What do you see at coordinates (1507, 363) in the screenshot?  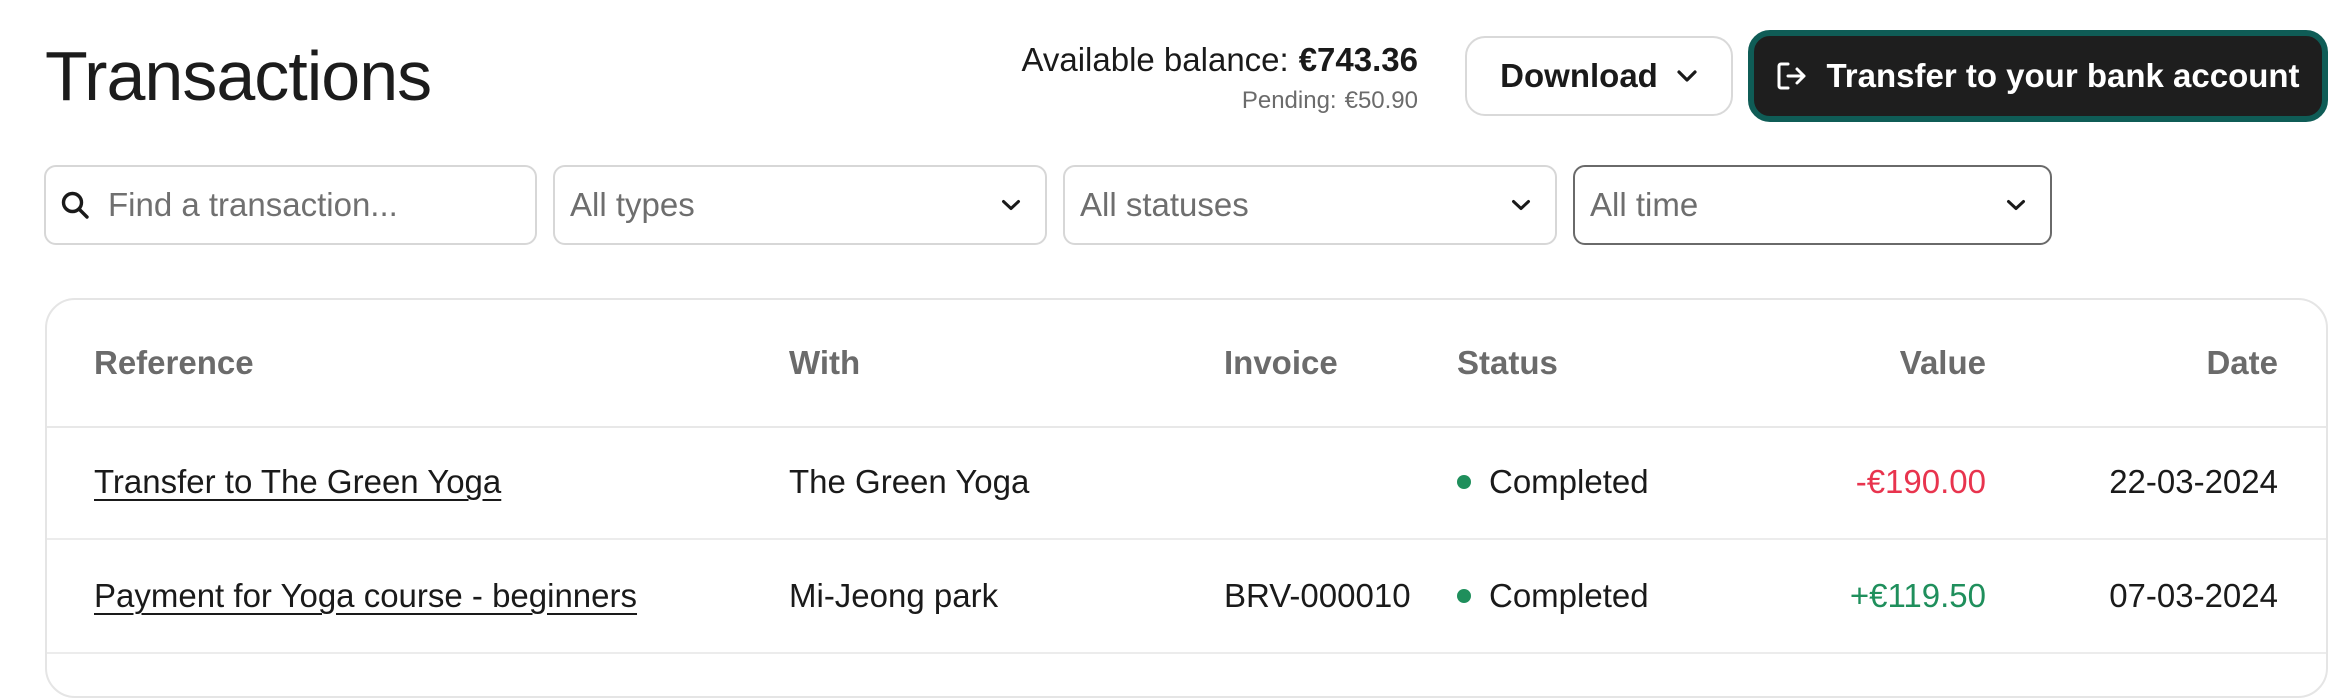 I see `column-header-status: Status` at bounding box center [1507, 363].